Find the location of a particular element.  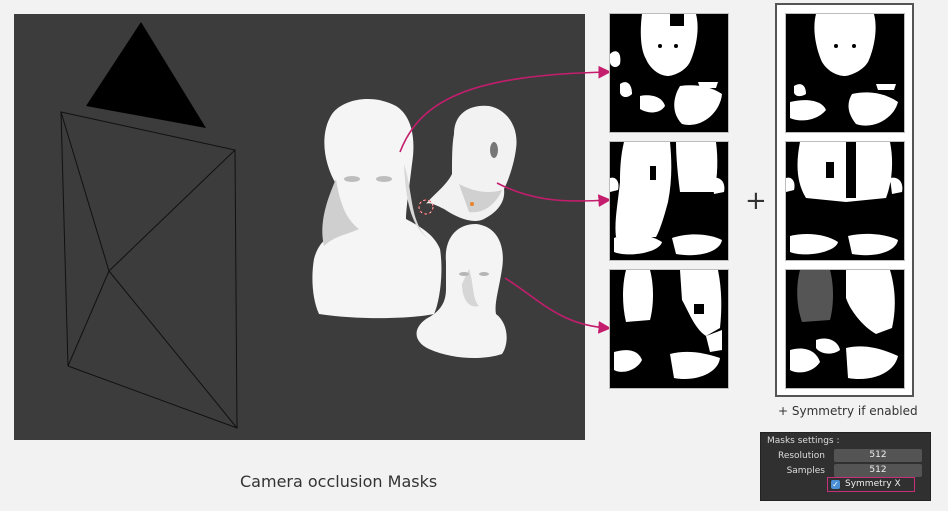

plus-sign: + is located at coordinates (756, 201).